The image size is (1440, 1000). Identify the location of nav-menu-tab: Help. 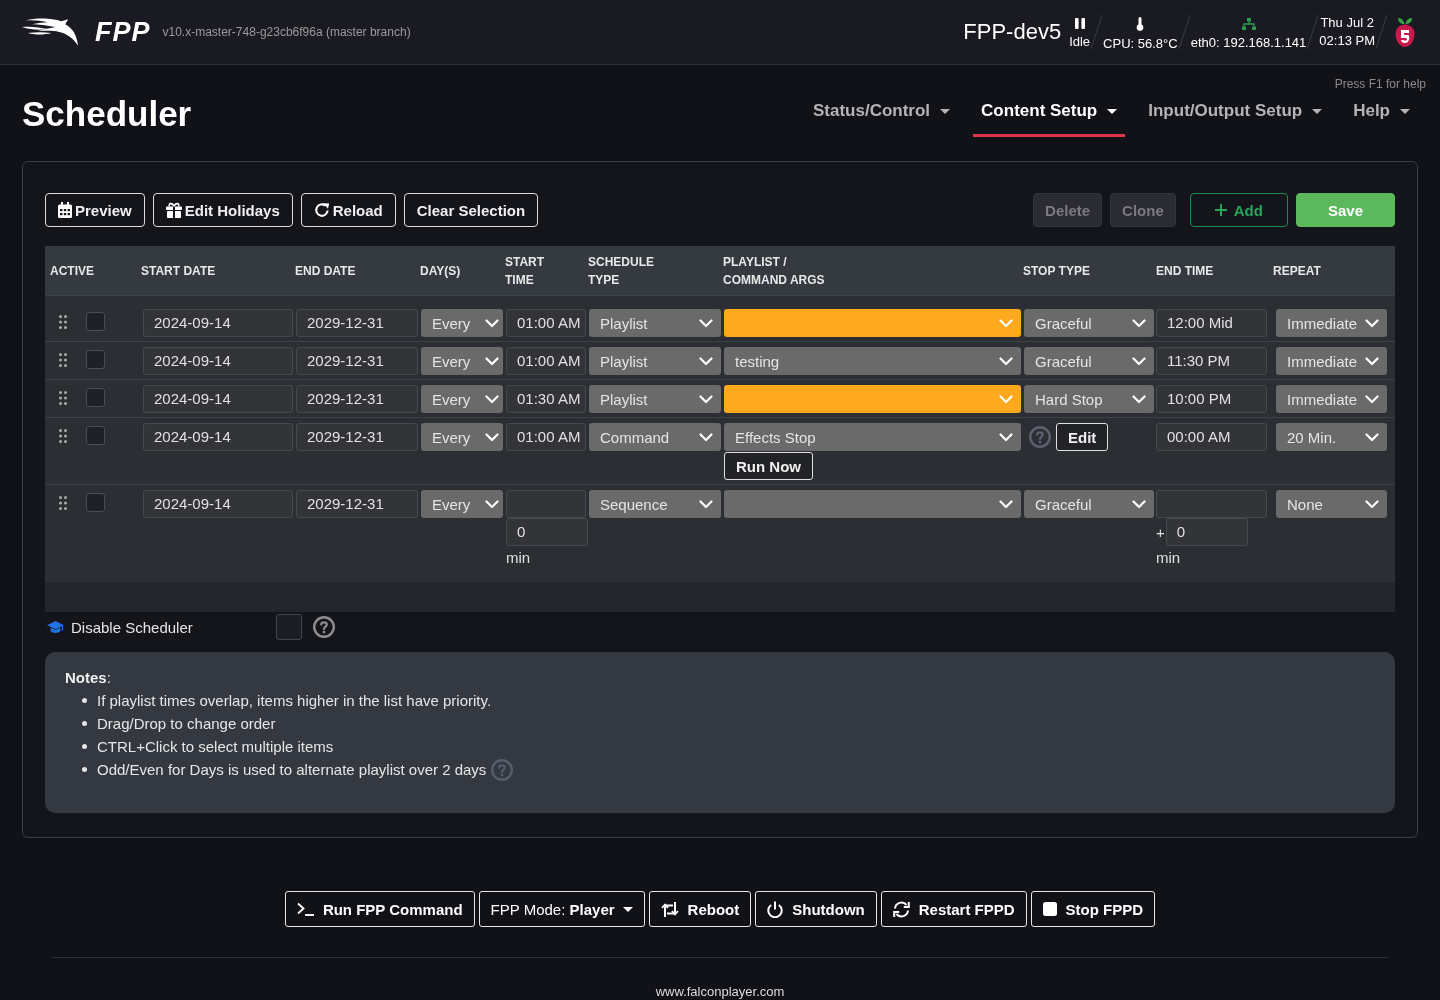
(1381, 114).